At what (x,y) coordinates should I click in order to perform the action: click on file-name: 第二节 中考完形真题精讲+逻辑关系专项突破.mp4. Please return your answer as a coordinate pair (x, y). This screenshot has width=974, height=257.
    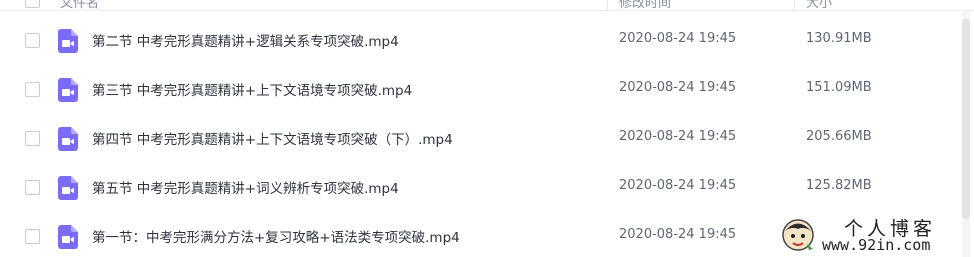
    Looking at the image, I should click on (245, 40).